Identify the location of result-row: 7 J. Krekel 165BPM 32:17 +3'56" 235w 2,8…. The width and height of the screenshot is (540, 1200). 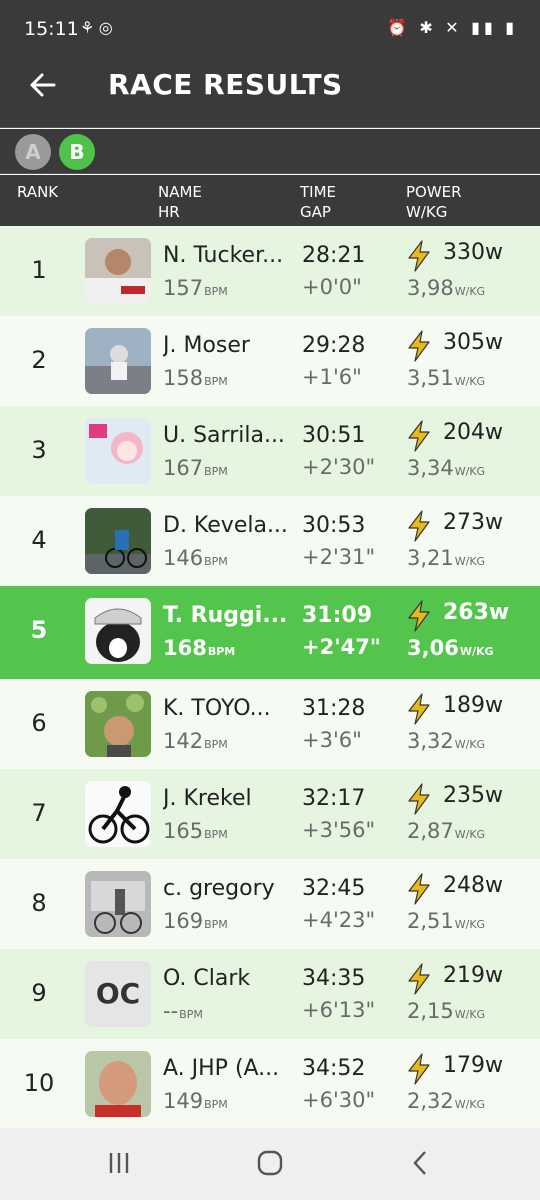
(270, 814).